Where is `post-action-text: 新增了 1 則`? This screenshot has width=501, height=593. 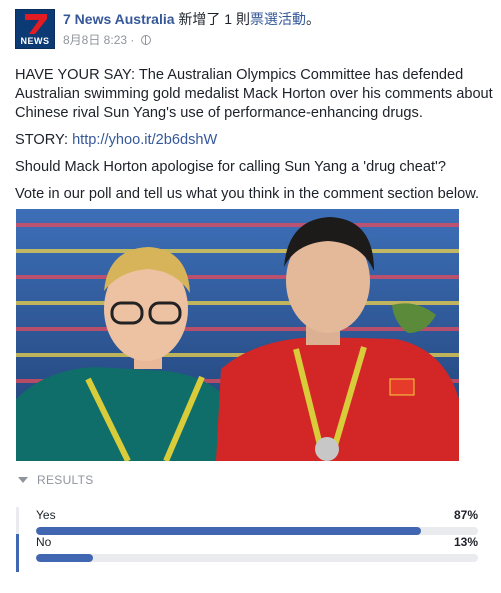 post-action-text: 新增了 1 則 is located at coordinates (214, 19).